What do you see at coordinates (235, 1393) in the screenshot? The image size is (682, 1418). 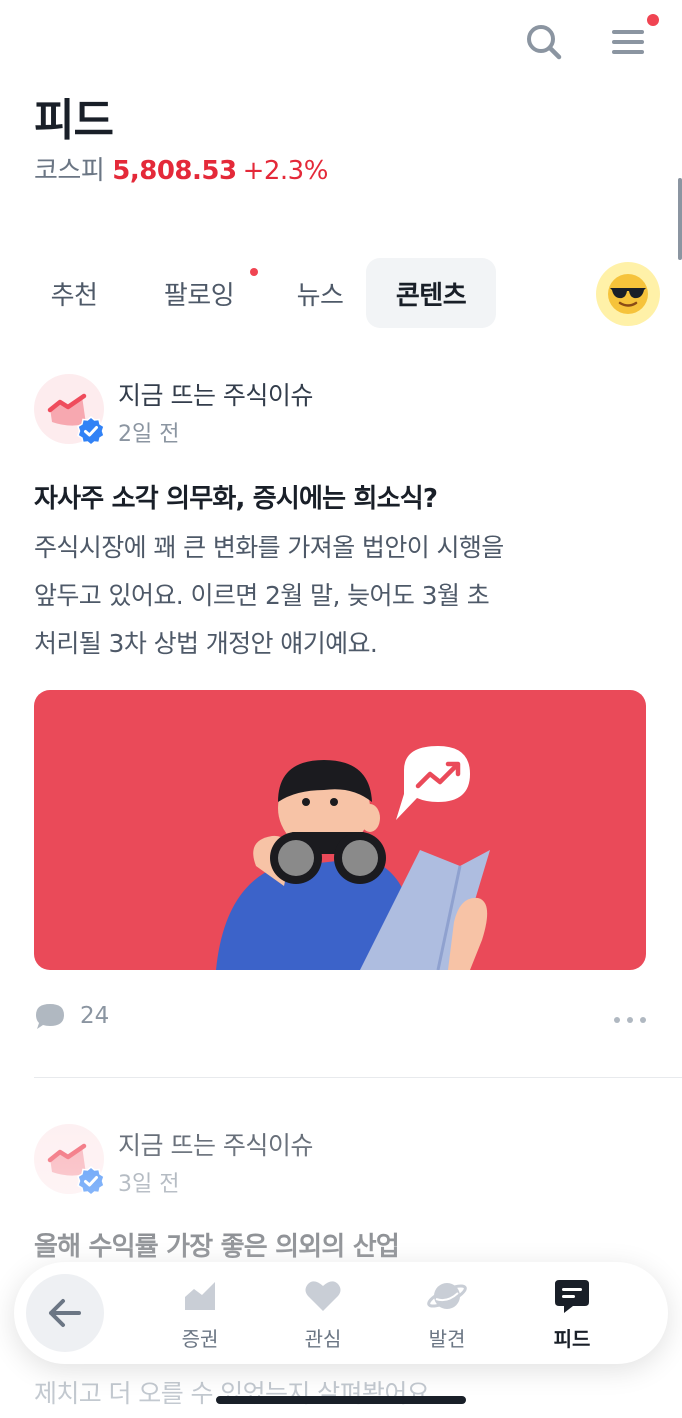 I see `post-body-peek: 제치고 더 오를 수 있었는지 살펴봤어요.` at bounding box center [235, 1393].